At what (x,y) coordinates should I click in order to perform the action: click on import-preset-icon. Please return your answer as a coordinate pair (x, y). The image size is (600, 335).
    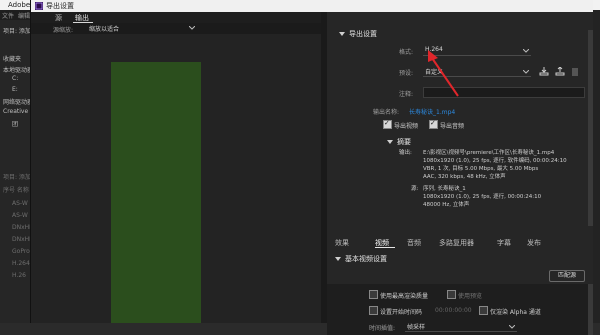
    Looking at the image, I should click on (560, 71).